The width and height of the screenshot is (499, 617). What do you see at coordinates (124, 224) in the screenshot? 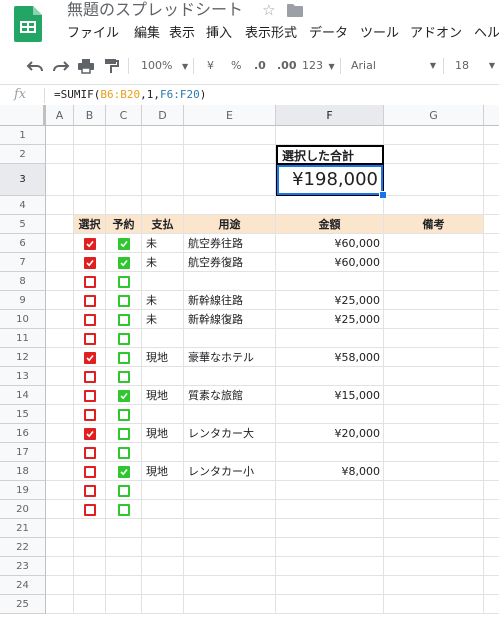
I see `table-header-reserve: 予約` at bounding box center [124, 224].